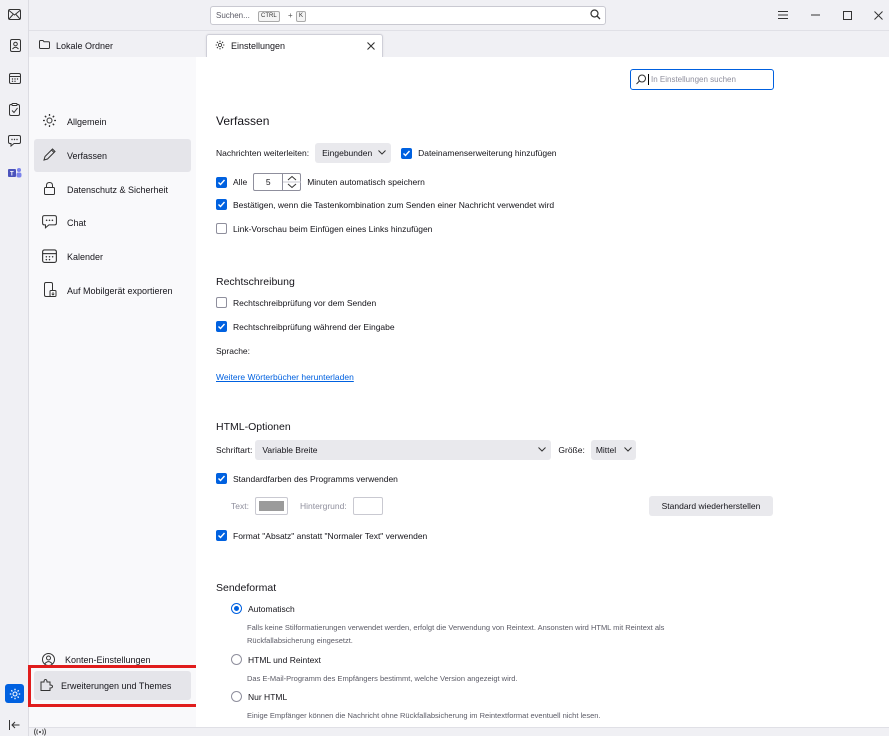 This screenshot has height=736, width=889. I want to click on stepper-buttons, so click(292, 182).